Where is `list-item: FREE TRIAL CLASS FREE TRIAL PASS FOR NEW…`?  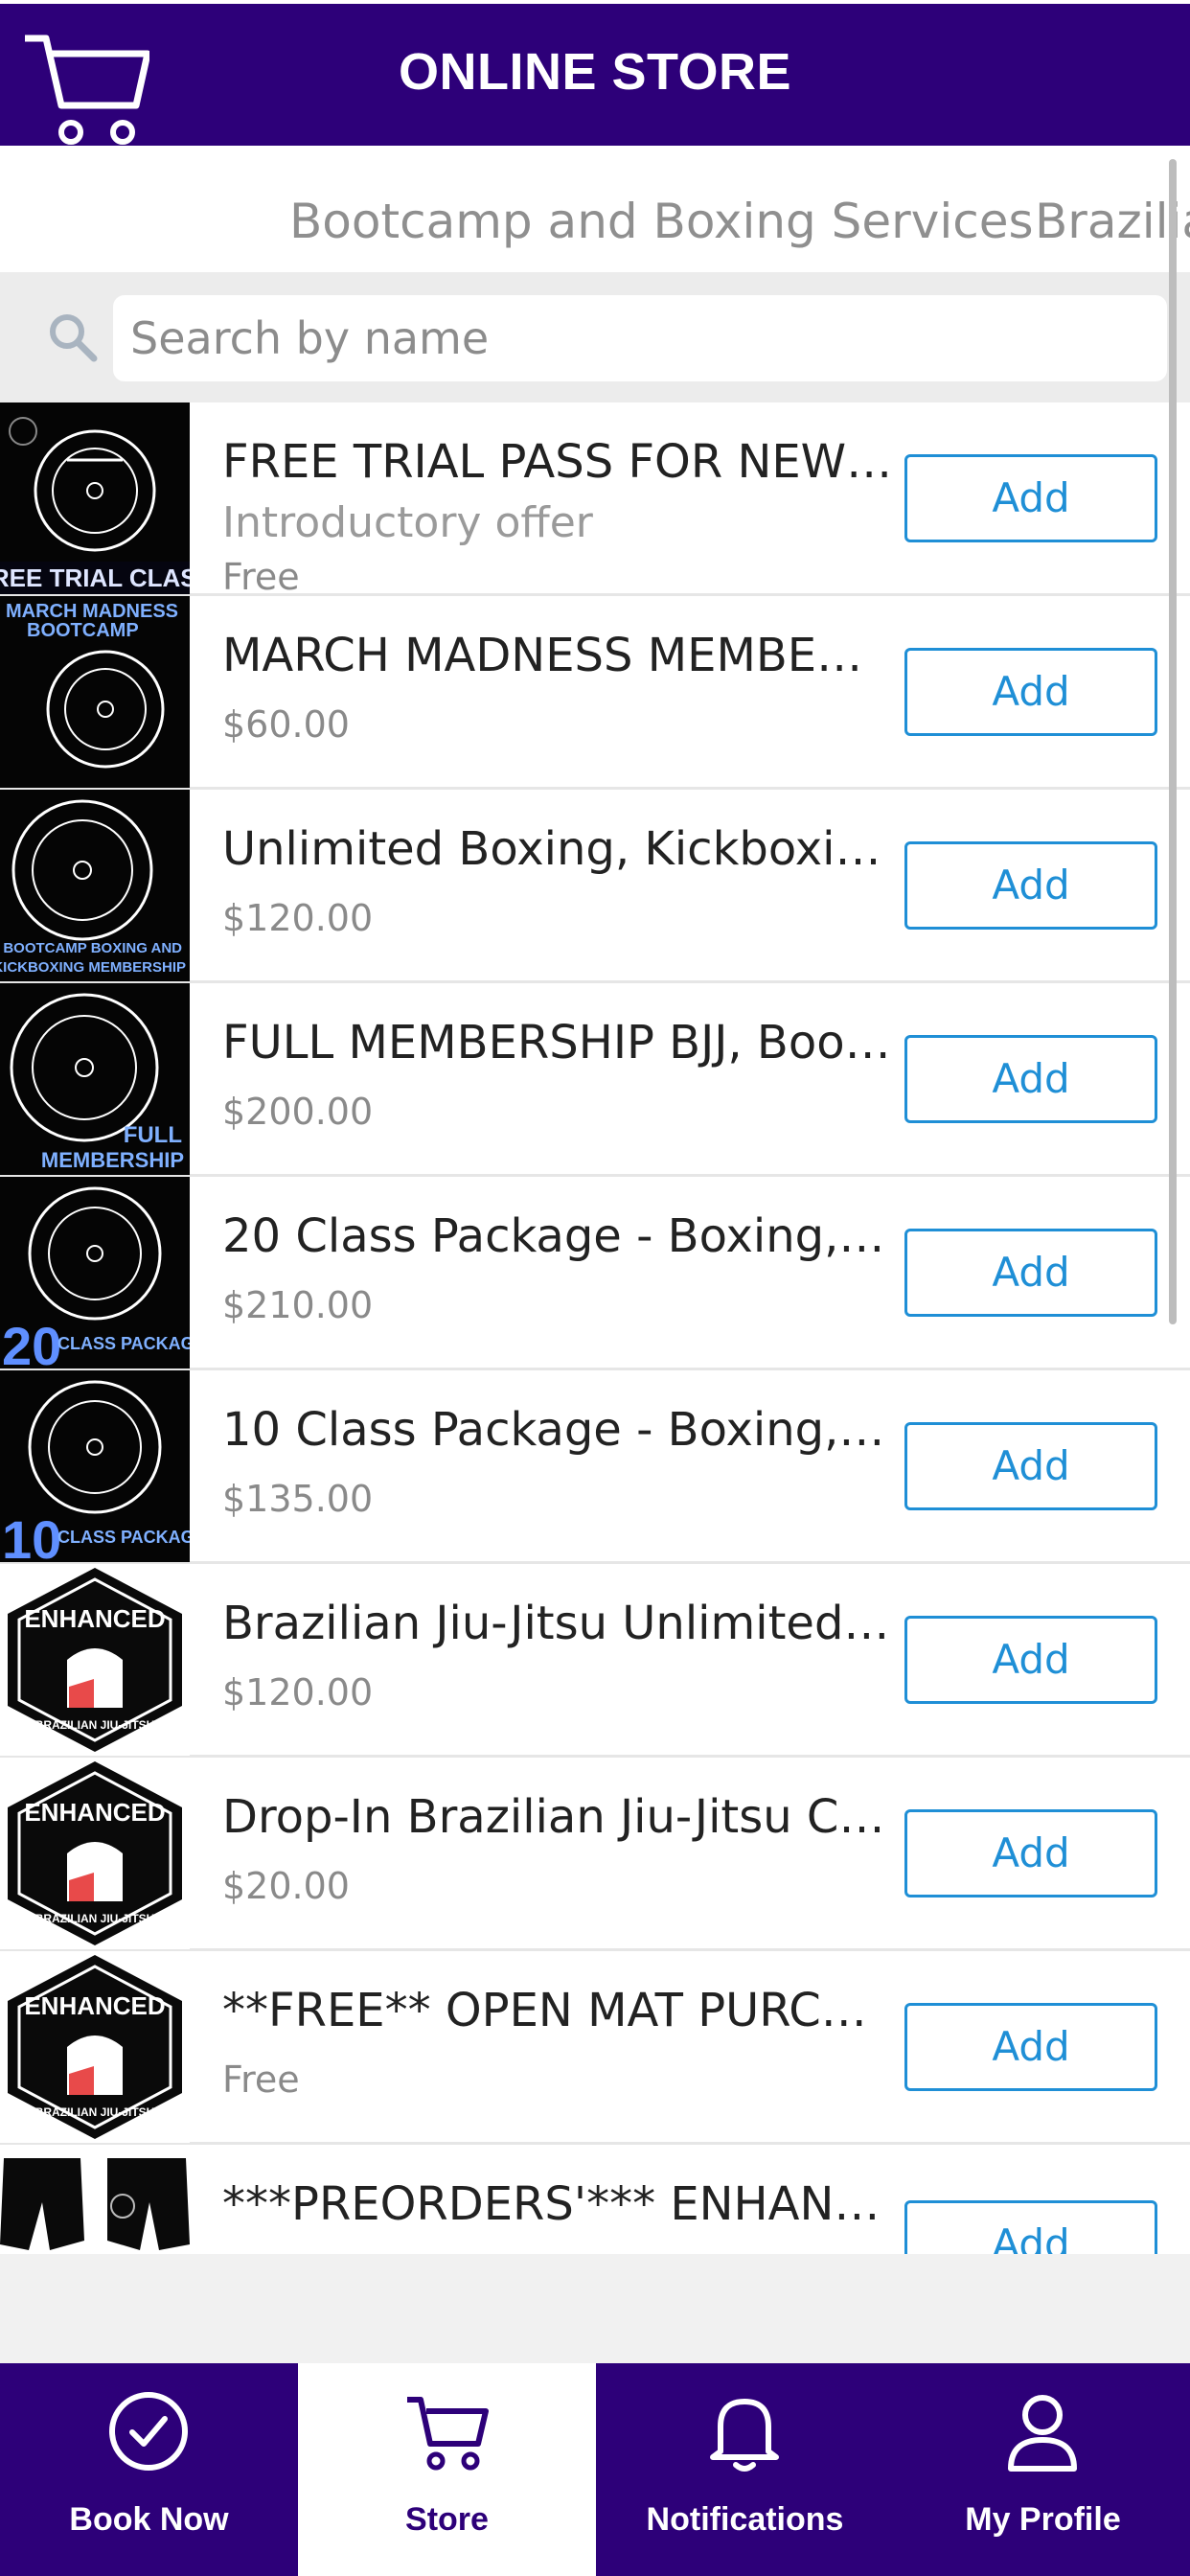 list-item: FREE TRIAL CLASS FREE TRIAL PASS FOR NEW… is located at coordinates (595, 500).